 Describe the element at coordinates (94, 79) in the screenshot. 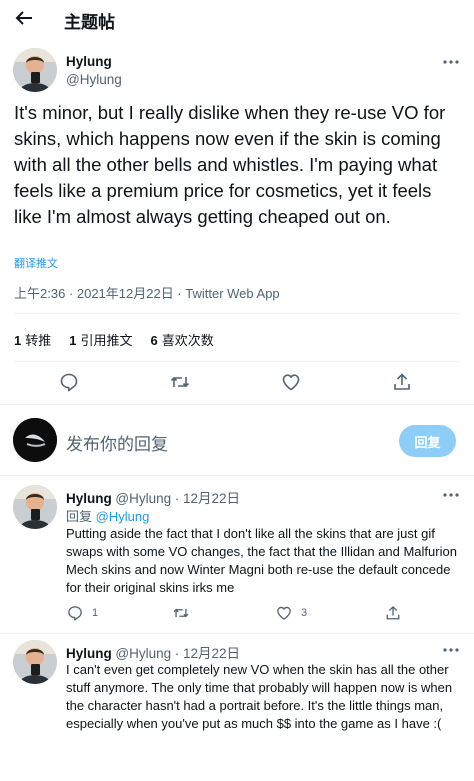

I see `author-handle: @Hylung` at that location.